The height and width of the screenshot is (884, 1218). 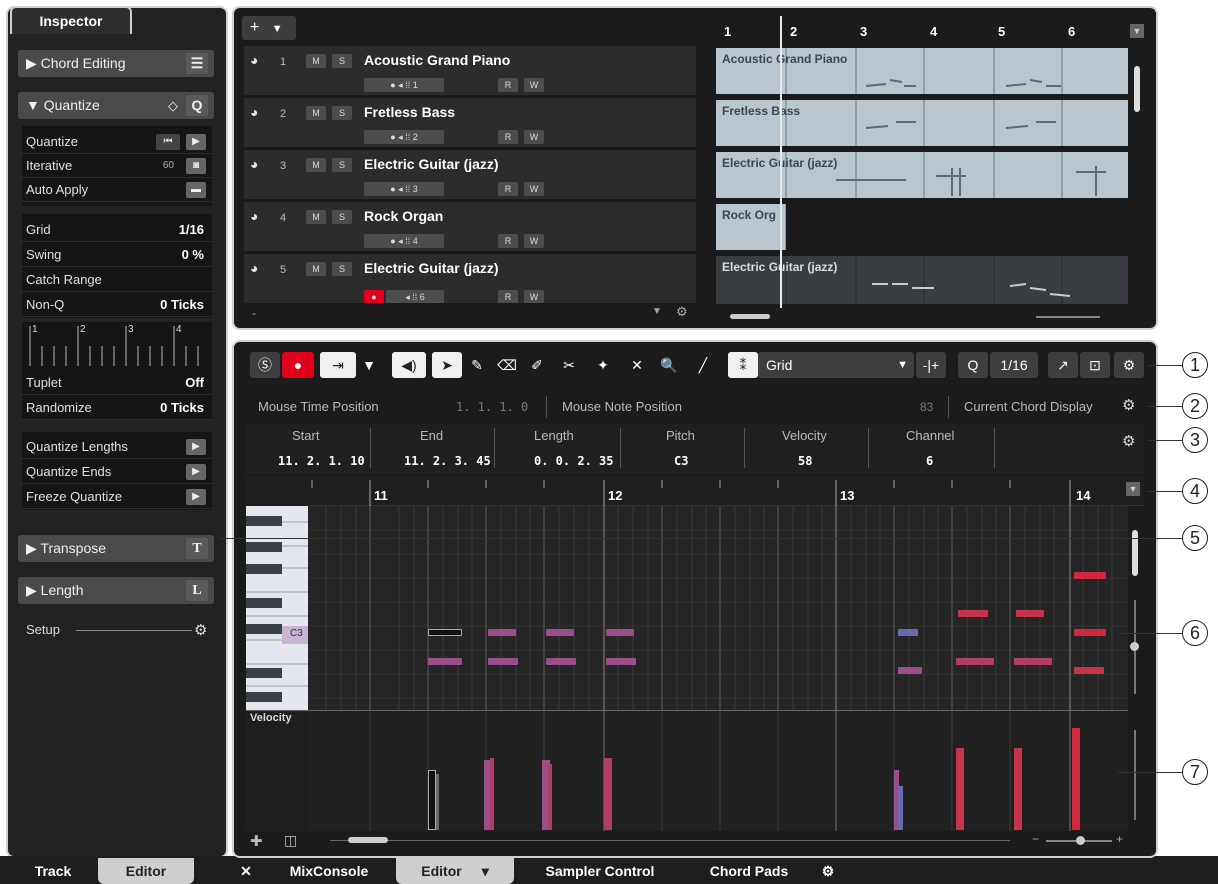 I want to click on info-line-gear-icon: ⚙, so click(x=1128, y=441).